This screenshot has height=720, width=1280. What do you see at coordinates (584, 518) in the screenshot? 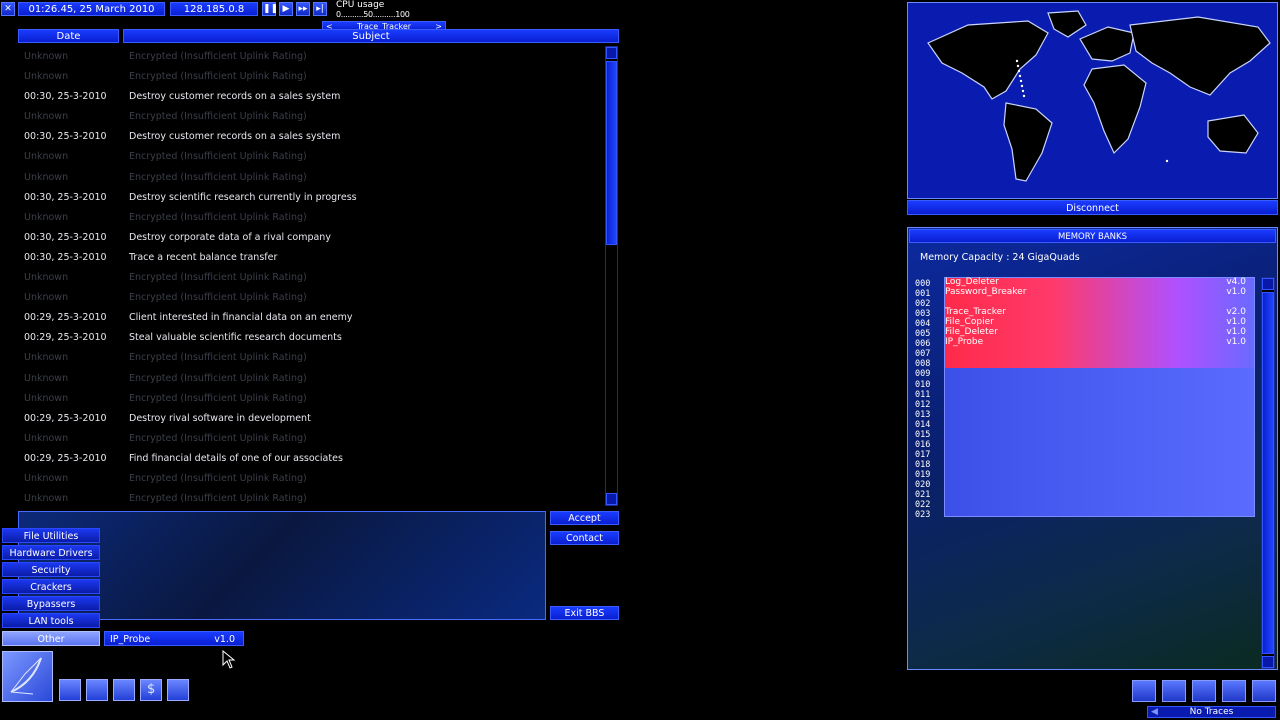
I see `accept-button: Accept` at bounding box center [584, 518].